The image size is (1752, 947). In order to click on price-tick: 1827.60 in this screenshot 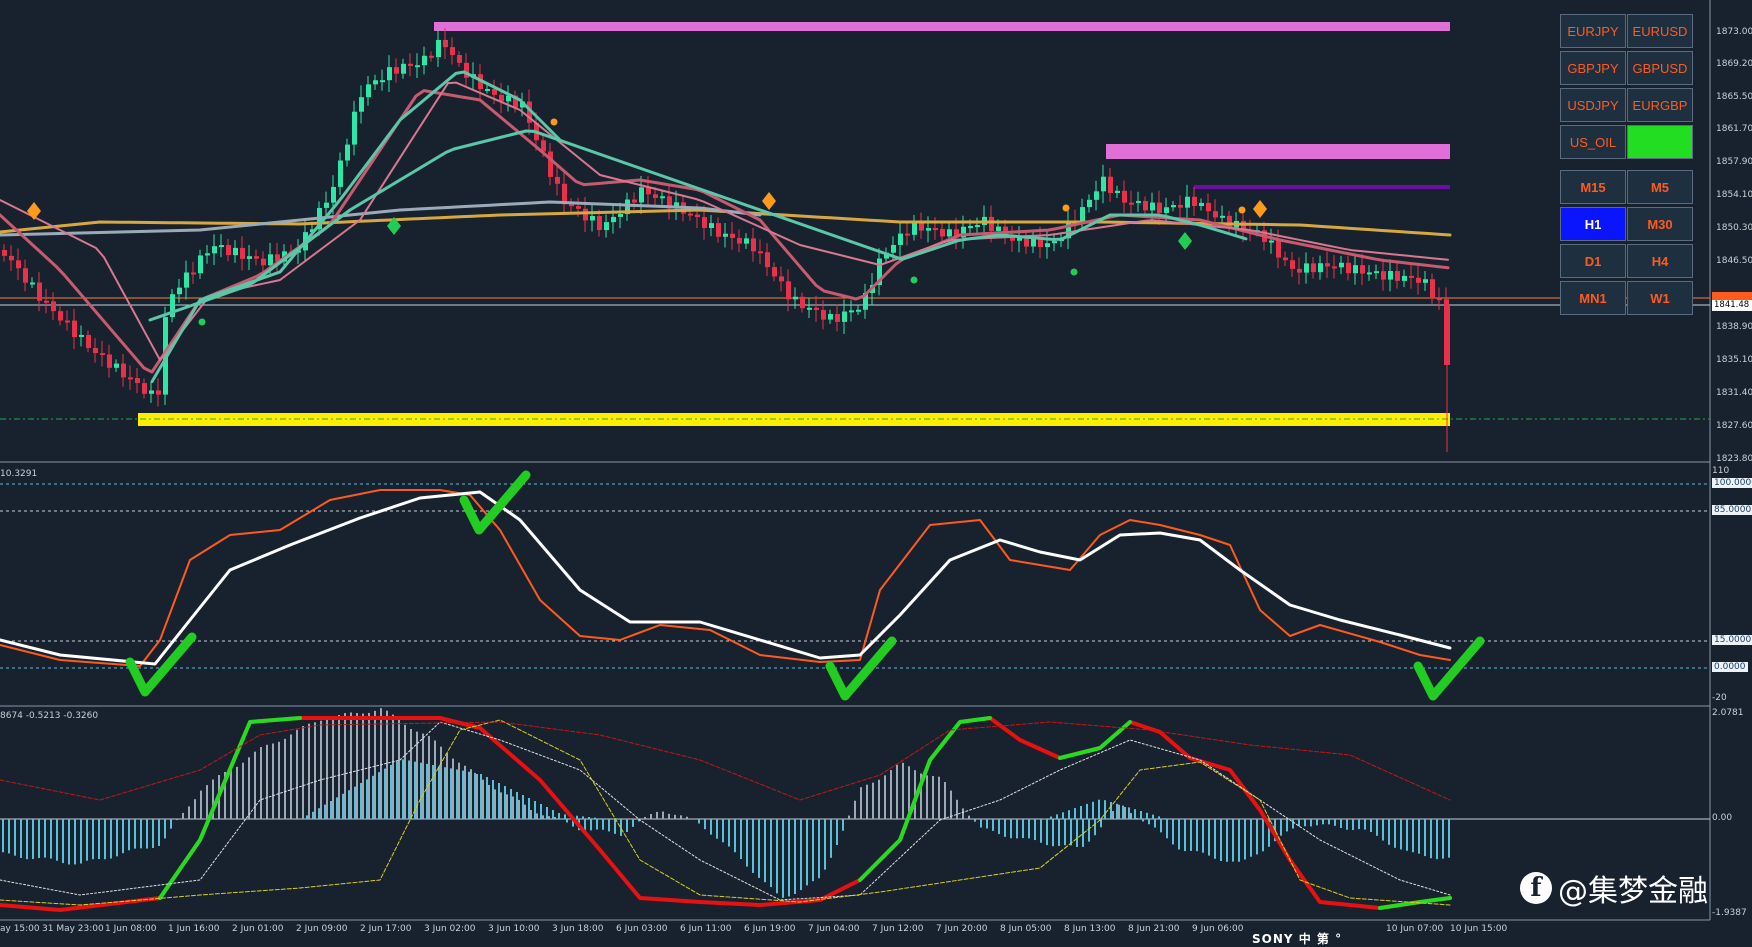, I will do `click(1734, 426)`.